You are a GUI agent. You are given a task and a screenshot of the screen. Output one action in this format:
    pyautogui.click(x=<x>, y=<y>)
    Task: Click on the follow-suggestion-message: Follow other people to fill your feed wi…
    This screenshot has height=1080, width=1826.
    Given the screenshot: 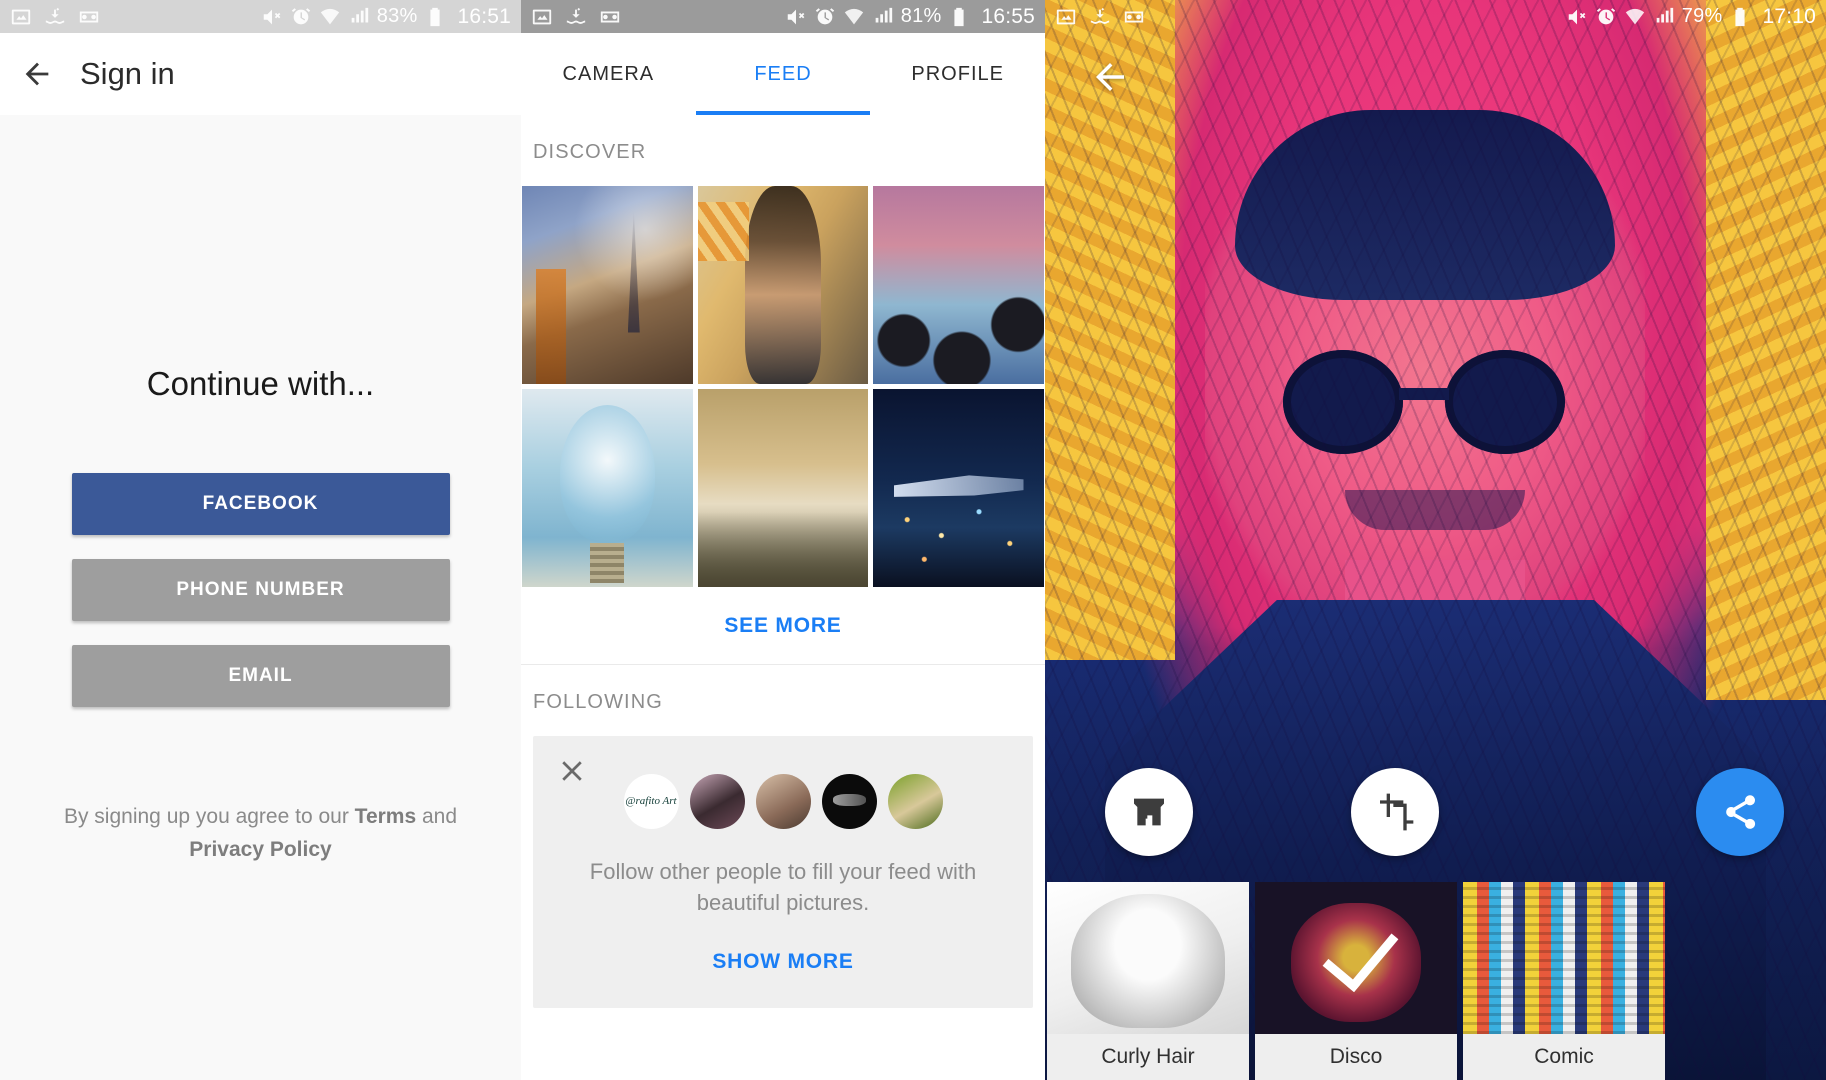 What is the action you would take?
    pyautogui.click(x=783, y=887)
    